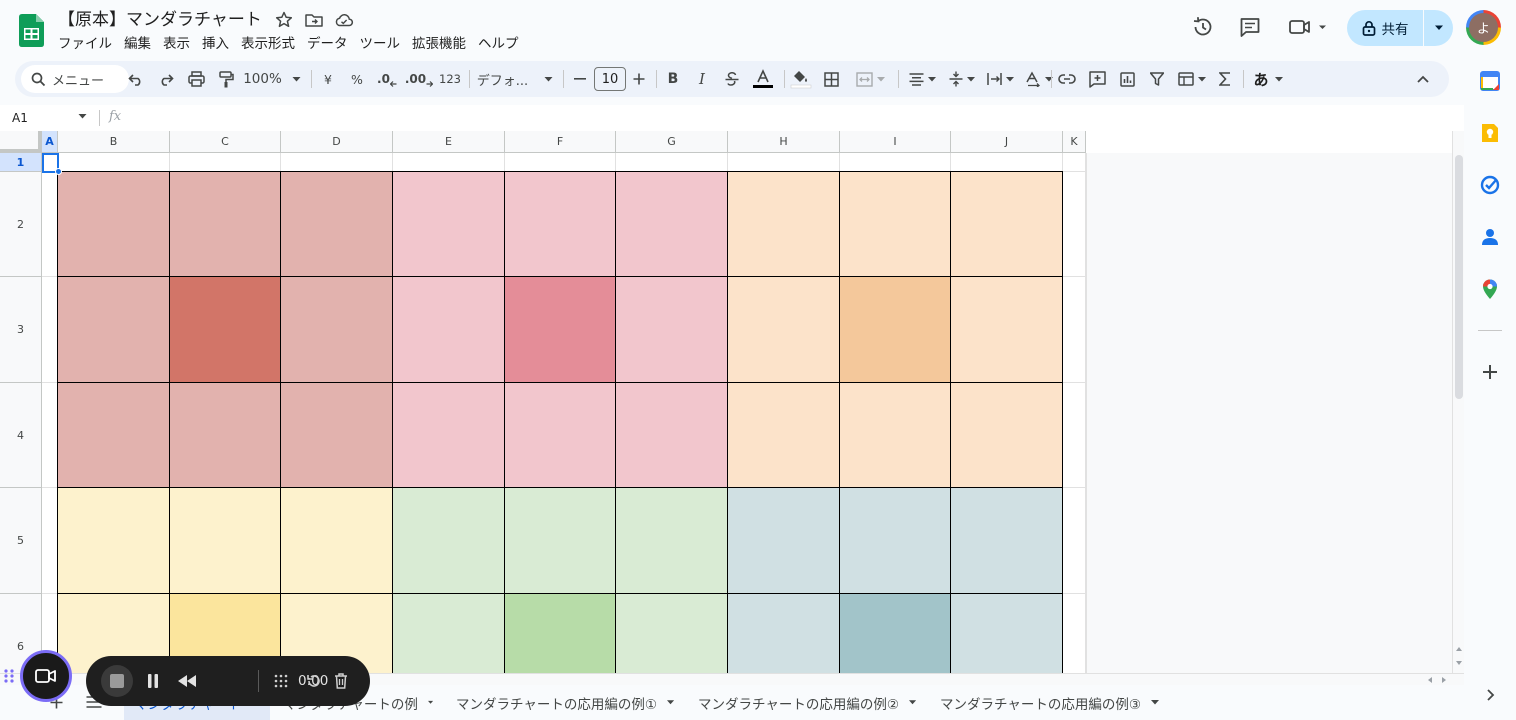 The image size is (1516, 720). I want to click on restart-recording-button, so click(314, 681).